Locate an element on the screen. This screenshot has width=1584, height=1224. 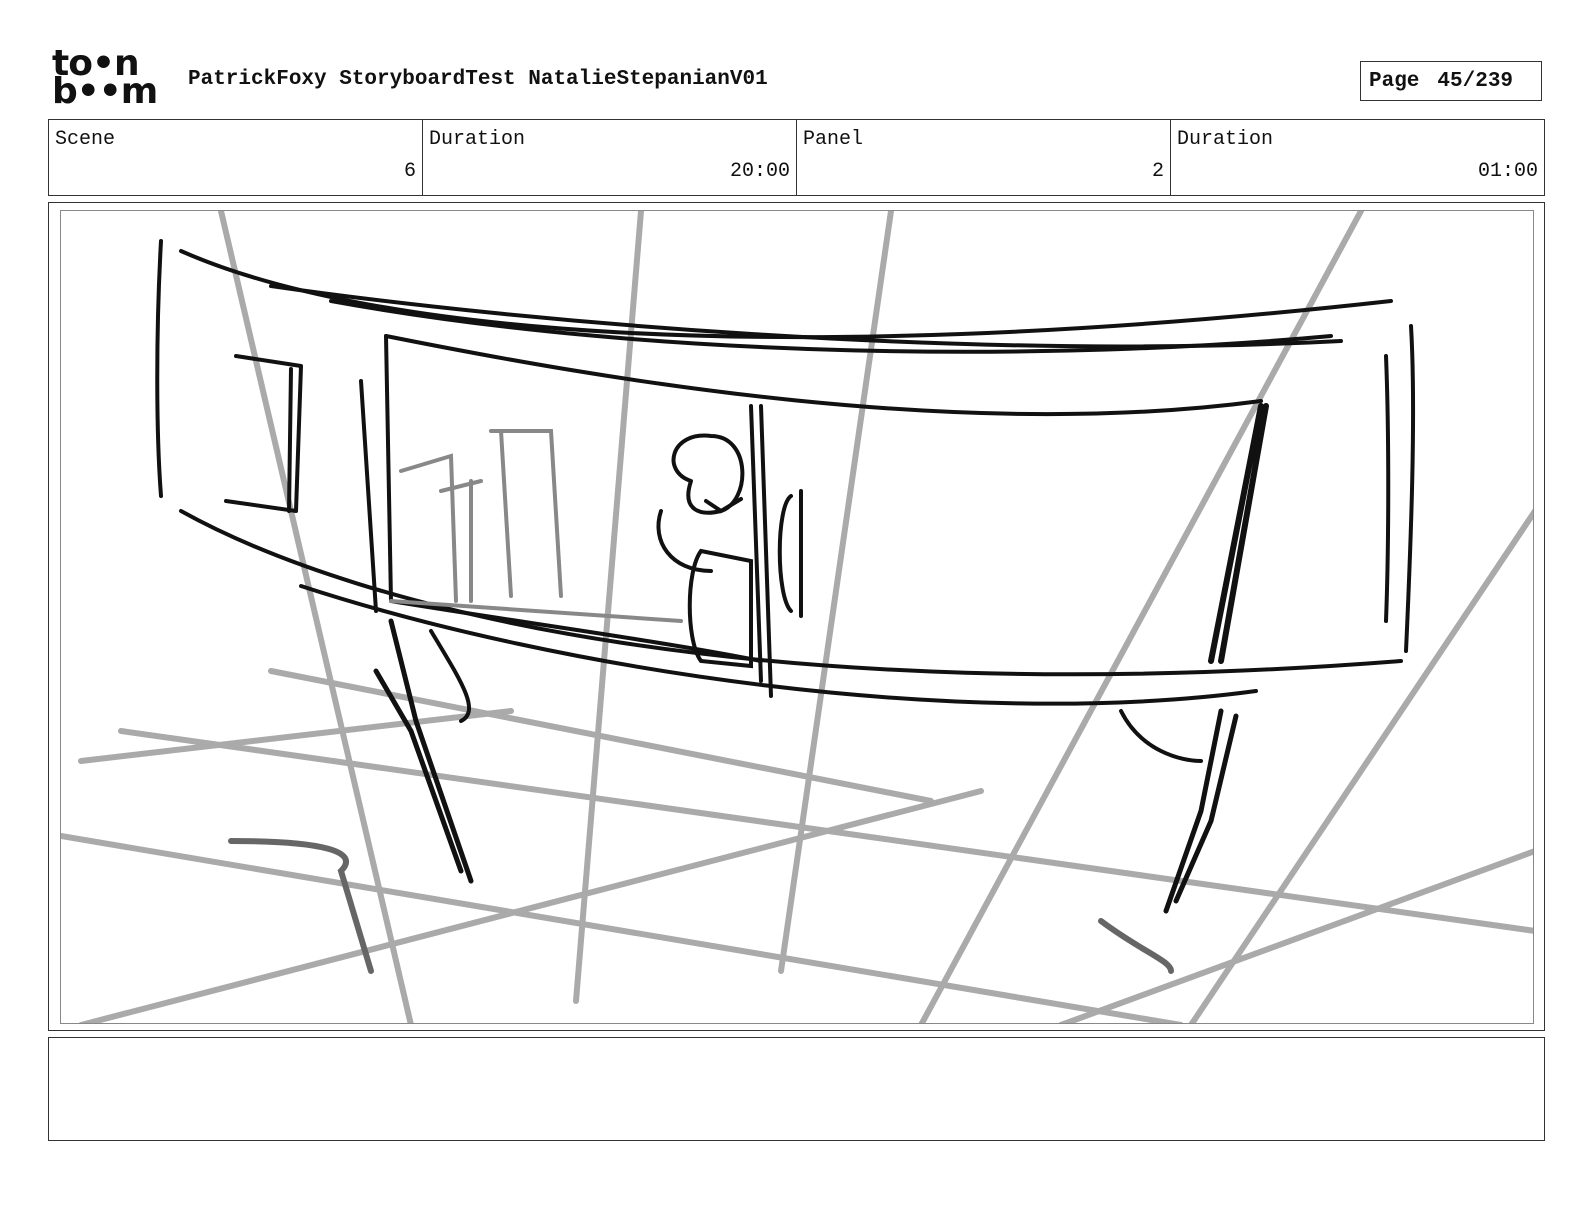
leg-left is located at coordinates (423, 751).